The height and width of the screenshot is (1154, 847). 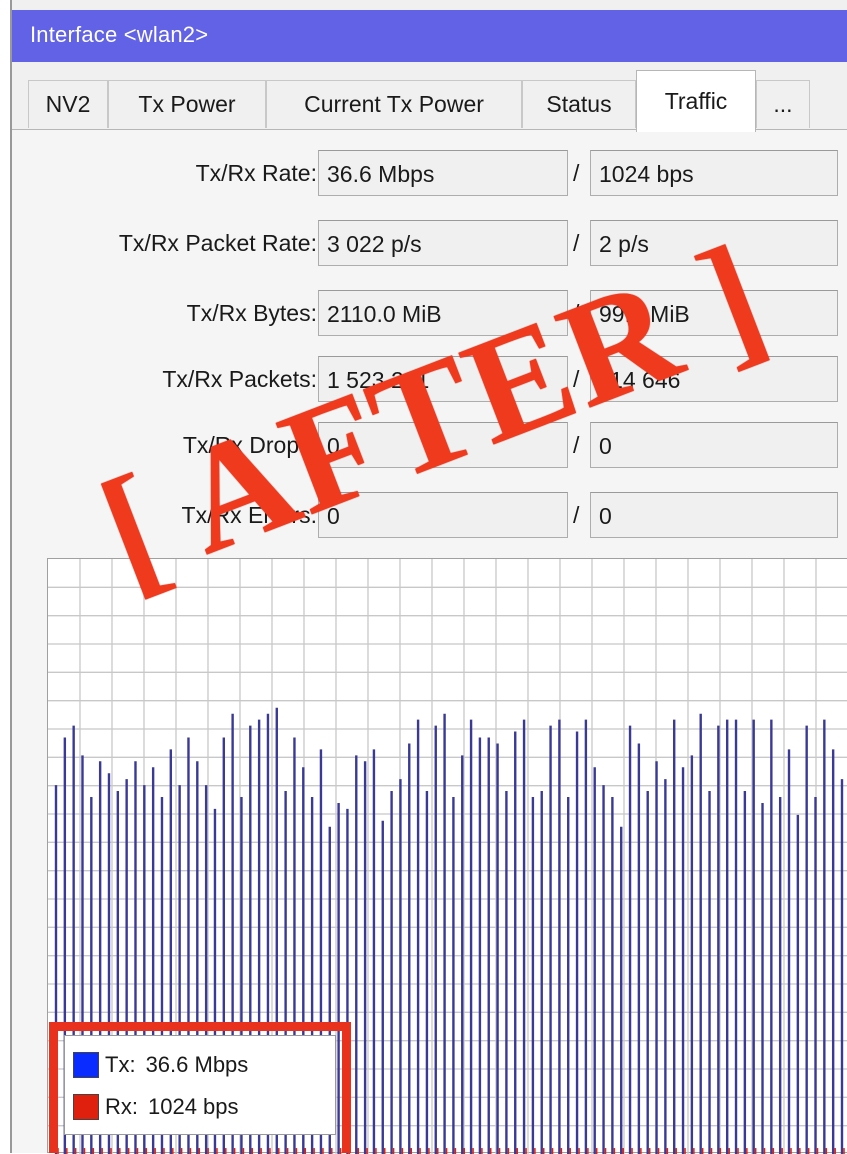 I want to click on rx-rate-field: 1024 bps, so click(x=714, y=173).